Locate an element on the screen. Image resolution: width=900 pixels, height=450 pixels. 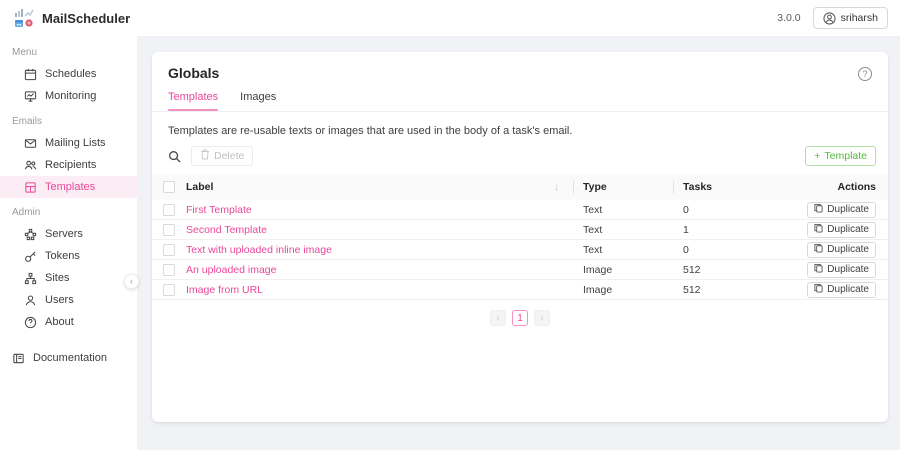
search-icon is located at coordinates (174, 156).